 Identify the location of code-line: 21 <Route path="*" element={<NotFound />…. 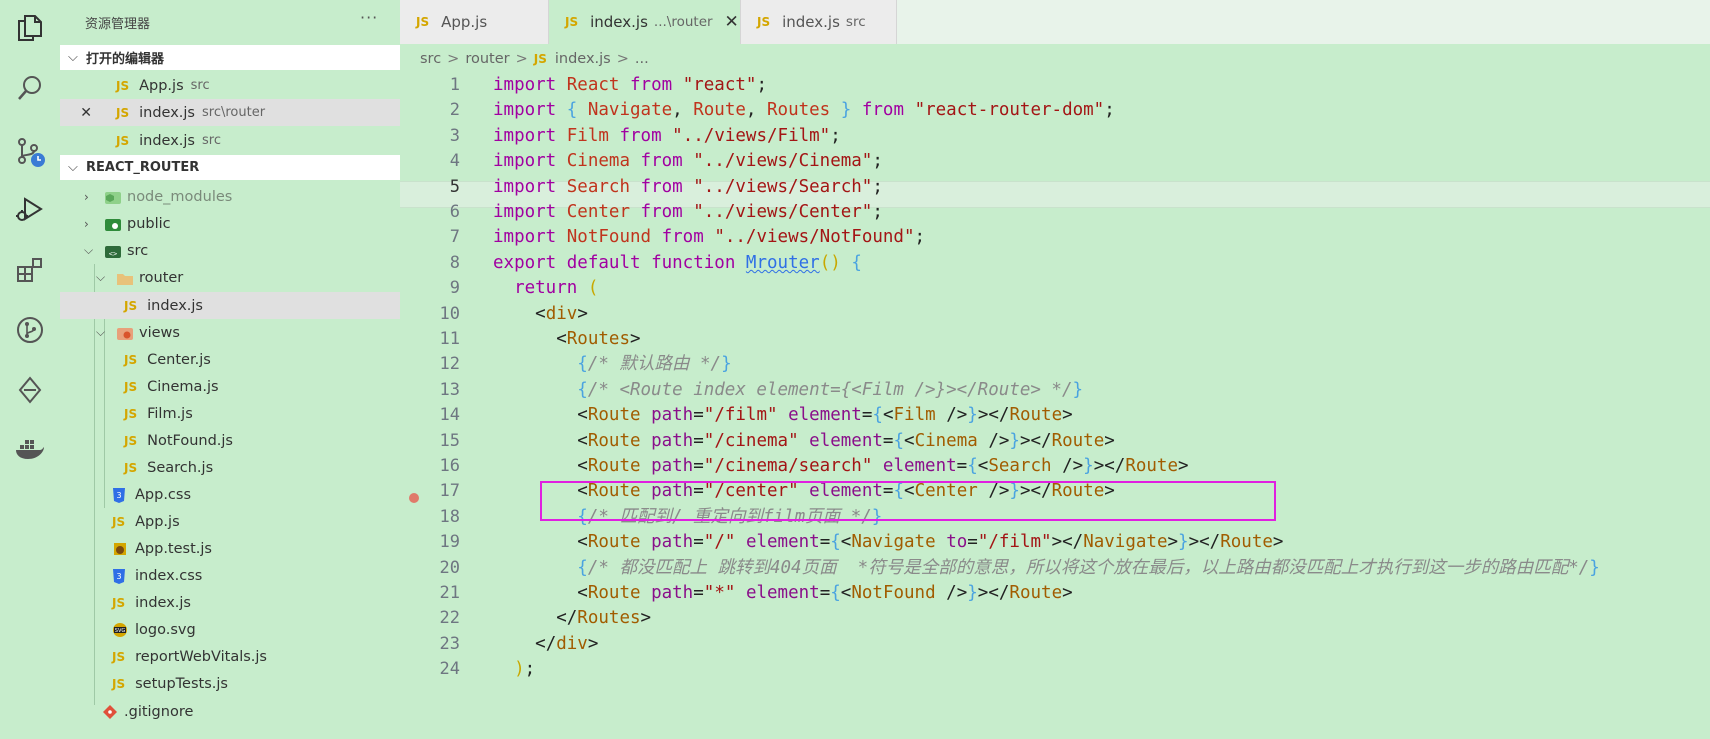
(1055, 594).